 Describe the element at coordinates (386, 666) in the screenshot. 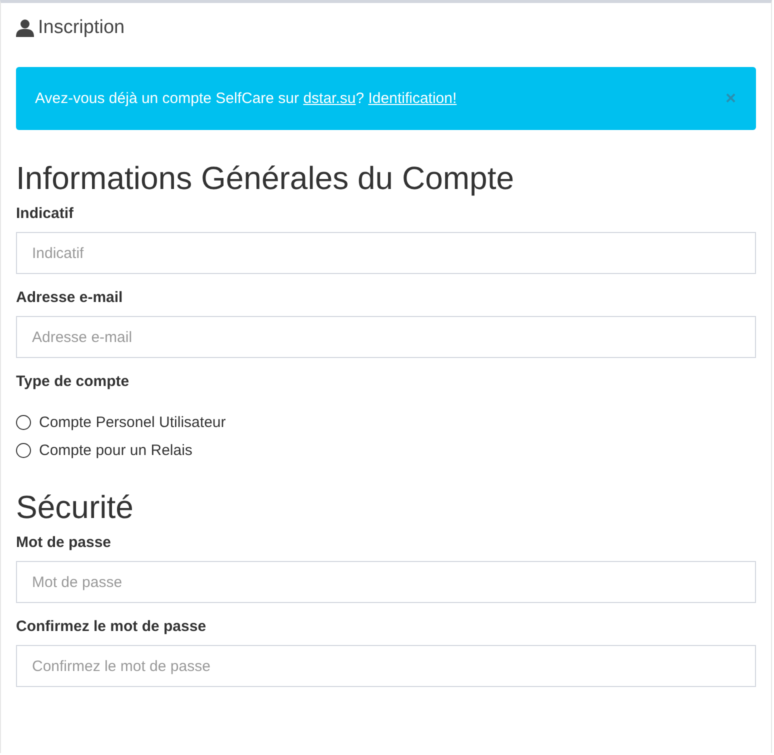

I see `input-field: Confirmez le mot de passe` at that location.